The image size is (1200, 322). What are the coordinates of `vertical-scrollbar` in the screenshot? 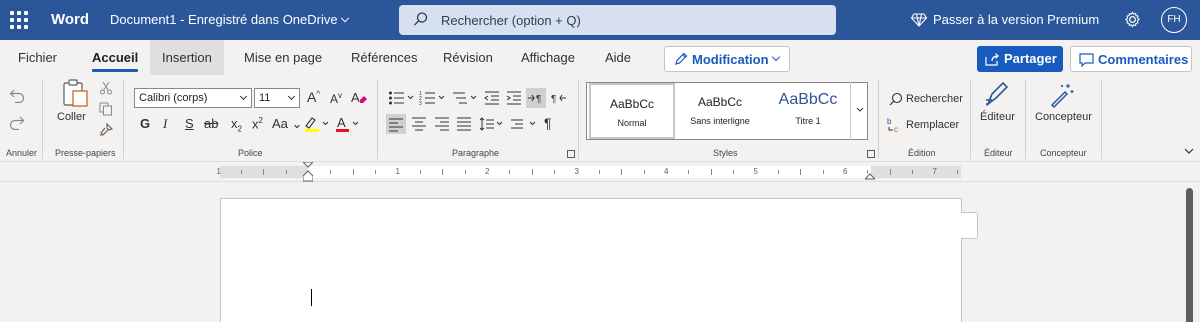 It's located at (1189, 255).